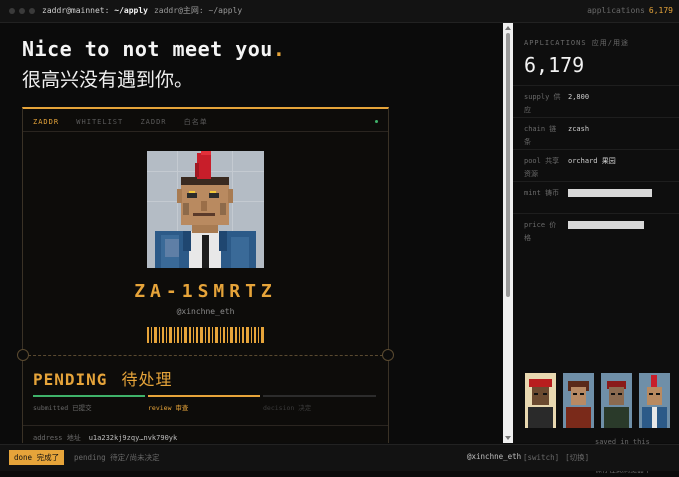 Image resolution: width=679 pixels, height=477 pixels. What do you see at coordinates (100, 122) in the screenshot?
I see `card-tab-label: WHITELIST` at bounding box center [100, 122].